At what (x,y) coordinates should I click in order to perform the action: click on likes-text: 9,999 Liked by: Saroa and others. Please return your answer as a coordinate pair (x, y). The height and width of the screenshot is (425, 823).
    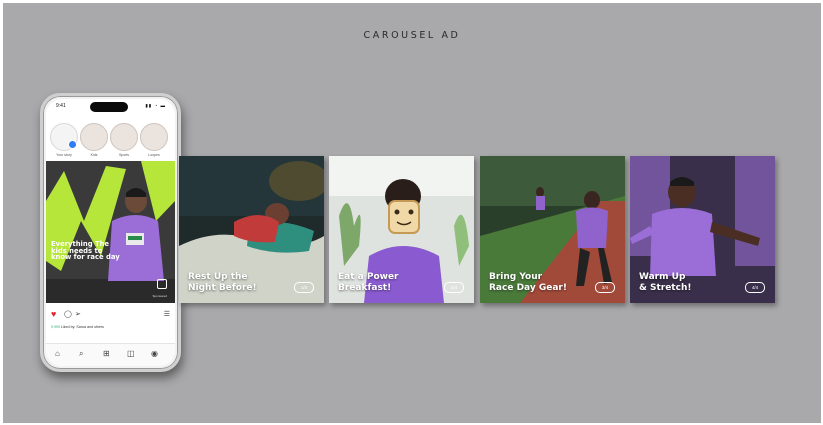
    Looking at the image, I should click on (77, 327).